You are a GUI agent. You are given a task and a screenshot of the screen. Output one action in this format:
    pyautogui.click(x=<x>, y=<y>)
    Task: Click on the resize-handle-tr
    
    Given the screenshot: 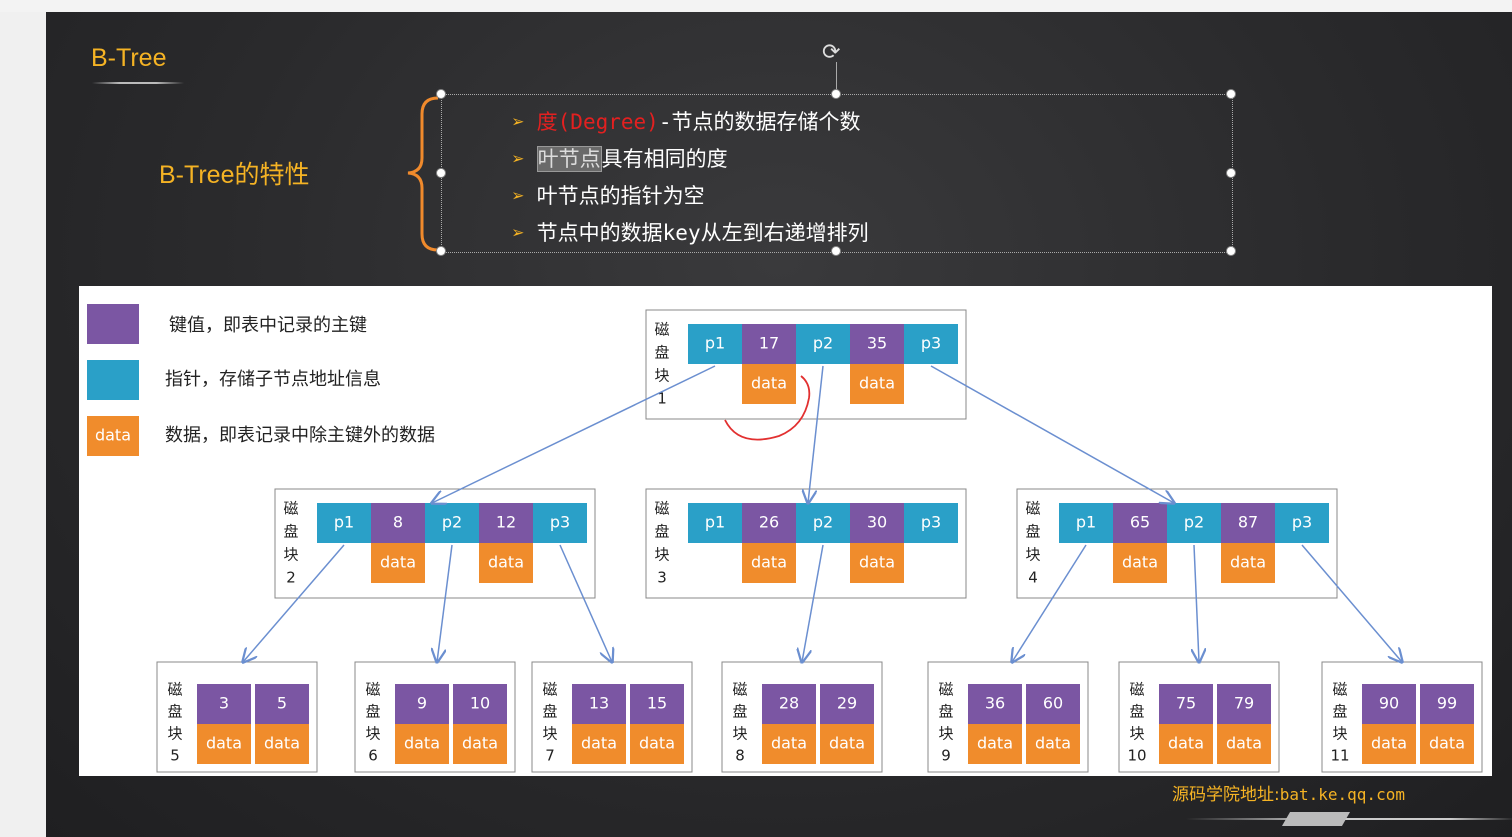 What is the action you would take?
    pyautogui.click(x=1231, y=94)
    